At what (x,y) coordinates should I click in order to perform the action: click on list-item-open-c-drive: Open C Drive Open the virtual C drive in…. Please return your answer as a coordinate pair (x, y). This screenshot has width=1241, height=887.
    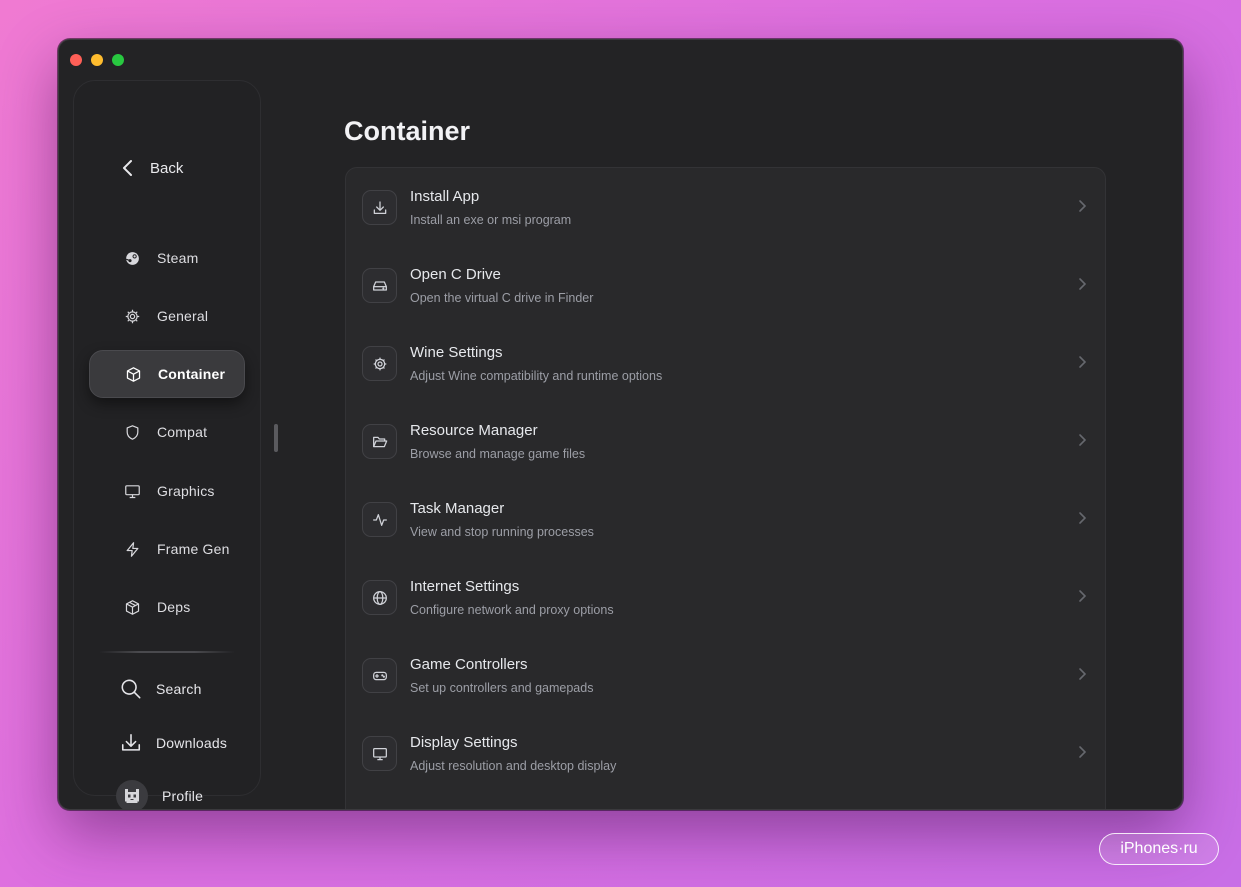
    Looking at the image, I should click on (725, 285).